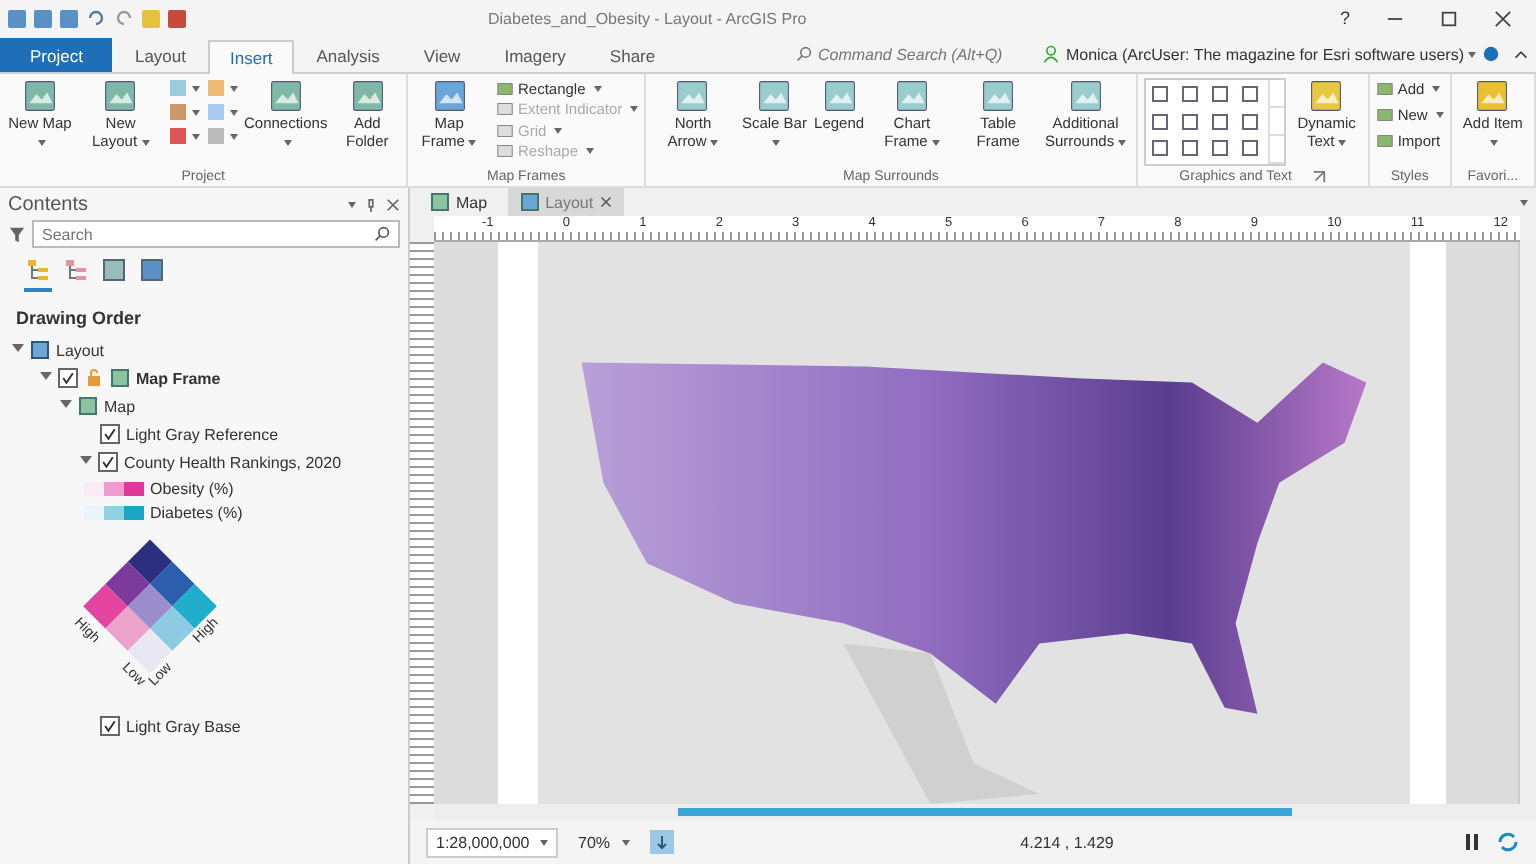 This screenshot has width=1536, height=864. What do you see at coordinates (442, 55) in the screenshot?
I see `ribbon-tab: View` at bounding box center [442, 55].